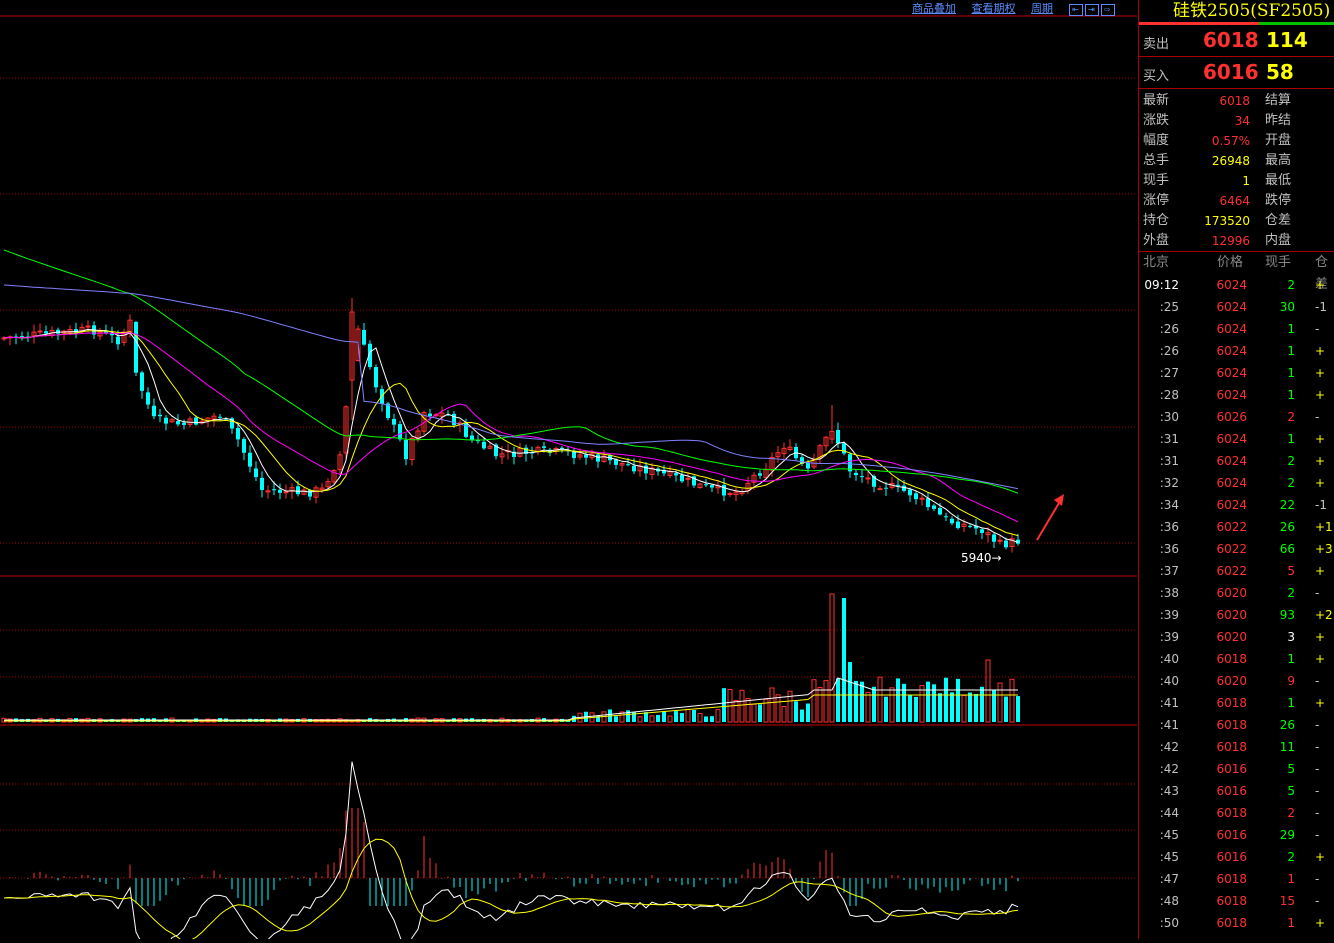 The image size is (1334, 943). I want to click on stat-label: 涨停, so click(1156, 200).